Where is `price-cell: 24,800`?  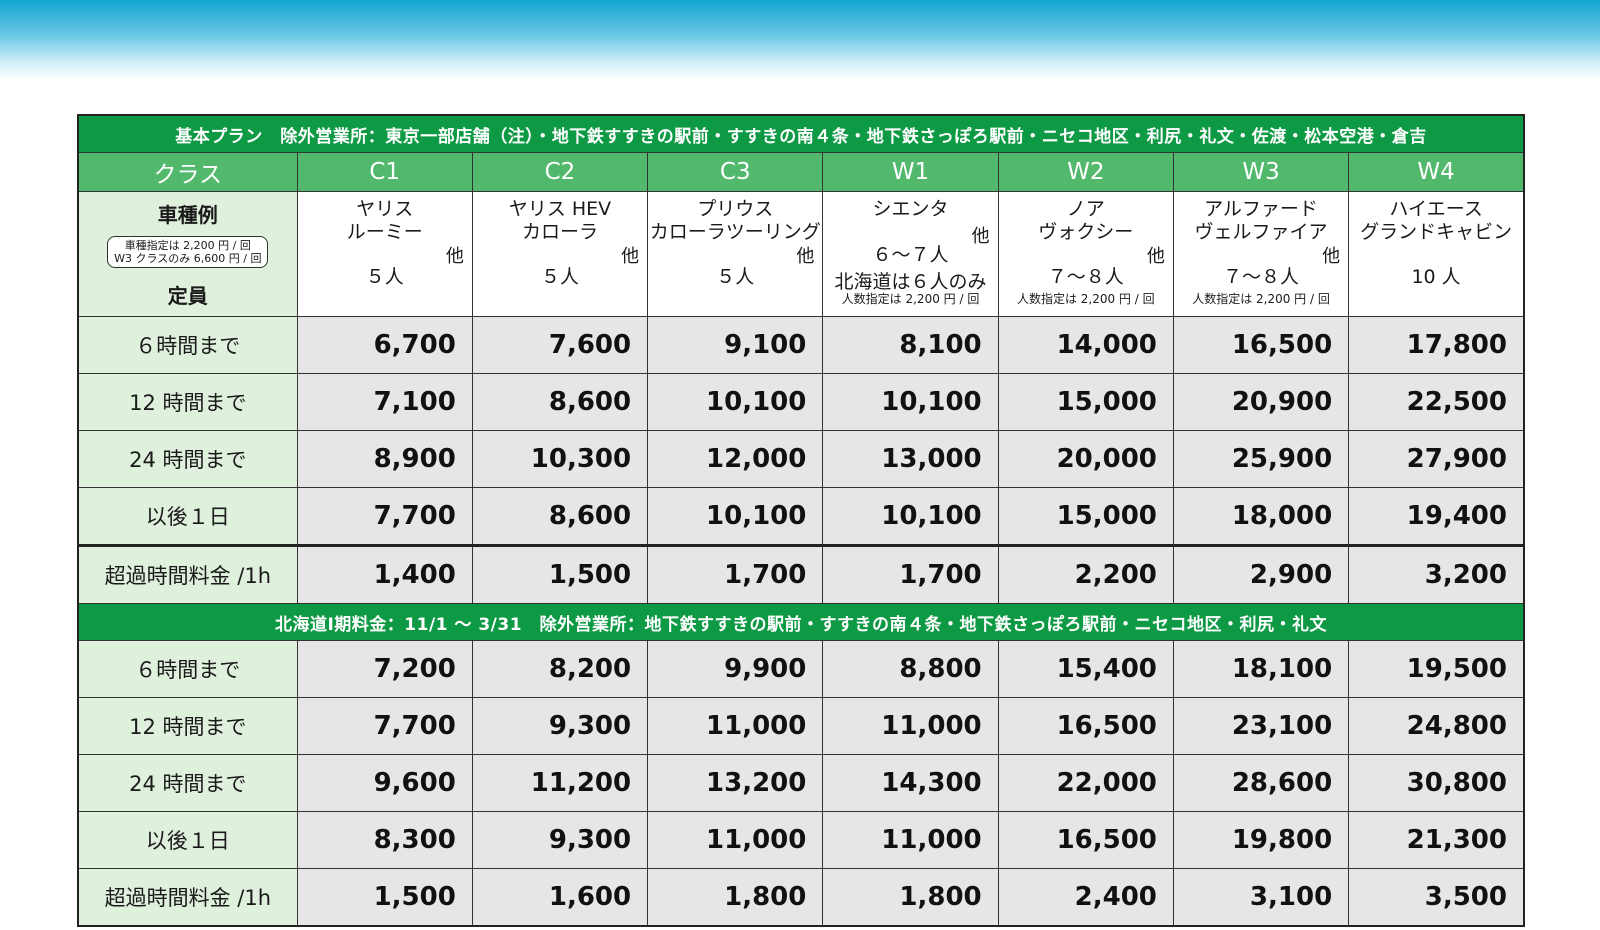 price-cell: 24,800 is located at coordinates (1436, 726).